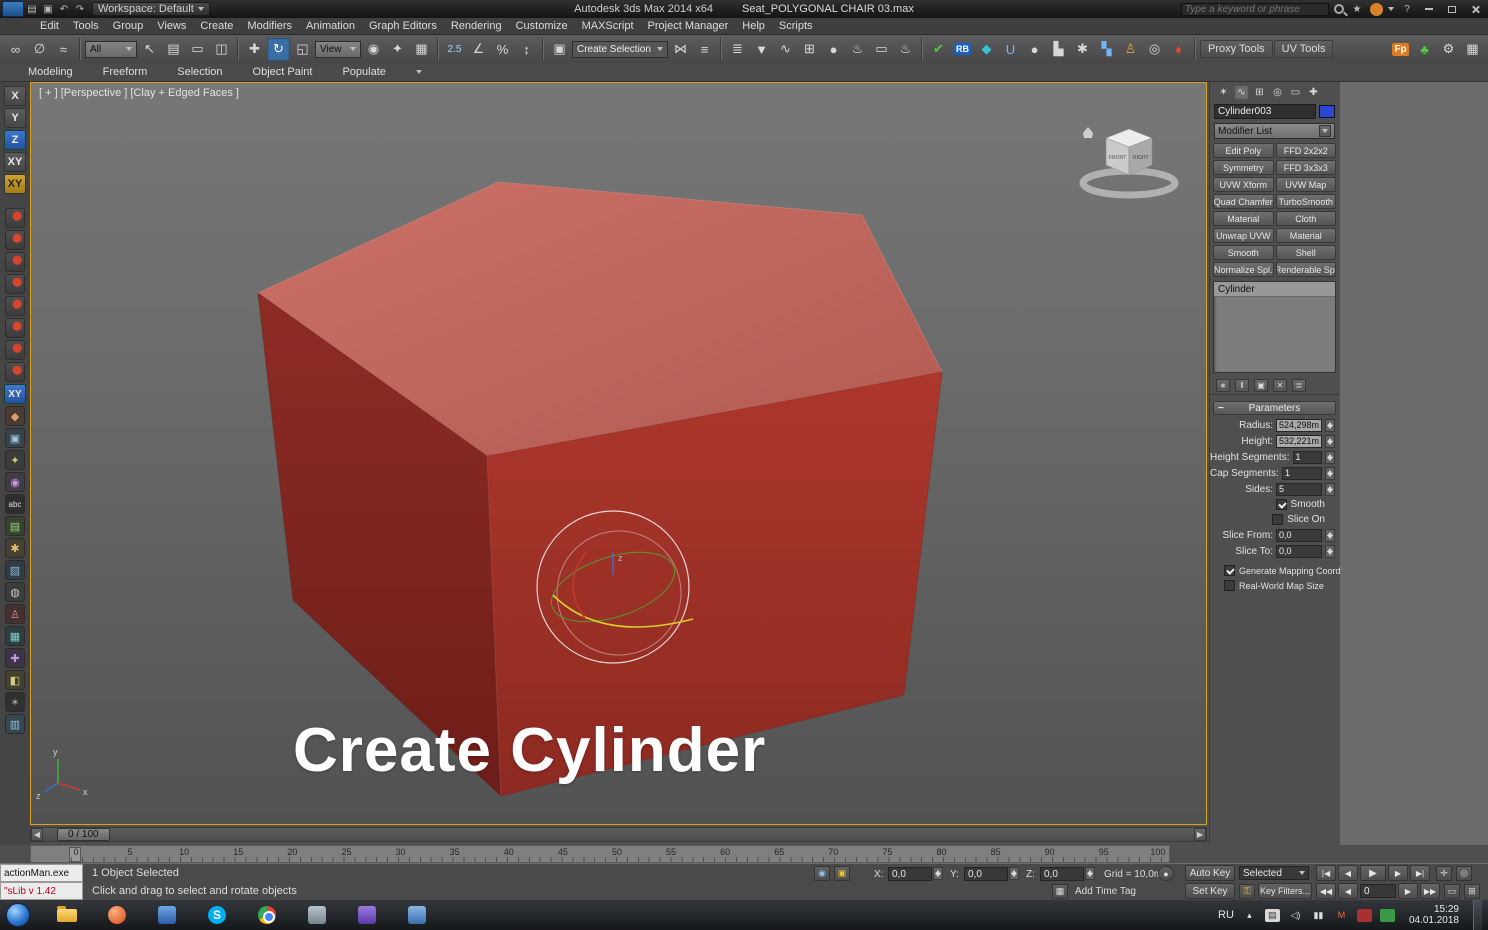  What do you see at coordinates (1407, 9) in the screenshot?
I see `help-icon: ?` at bounding box center [1407, 9].